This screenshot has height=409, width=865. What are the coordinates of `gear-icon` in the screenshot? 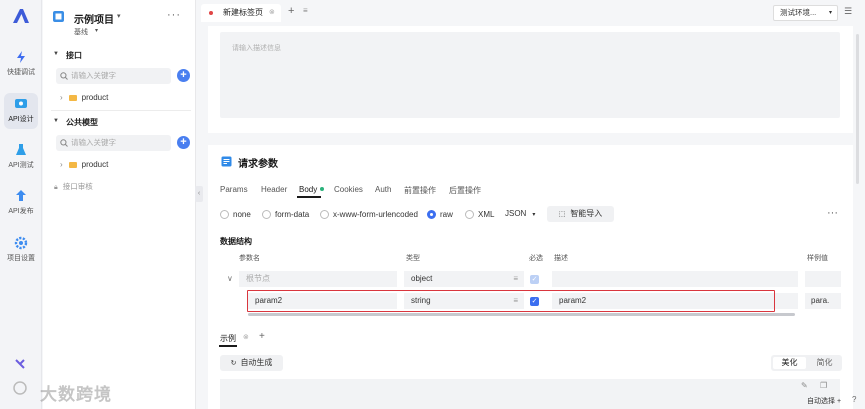 It's located at (21, 243).